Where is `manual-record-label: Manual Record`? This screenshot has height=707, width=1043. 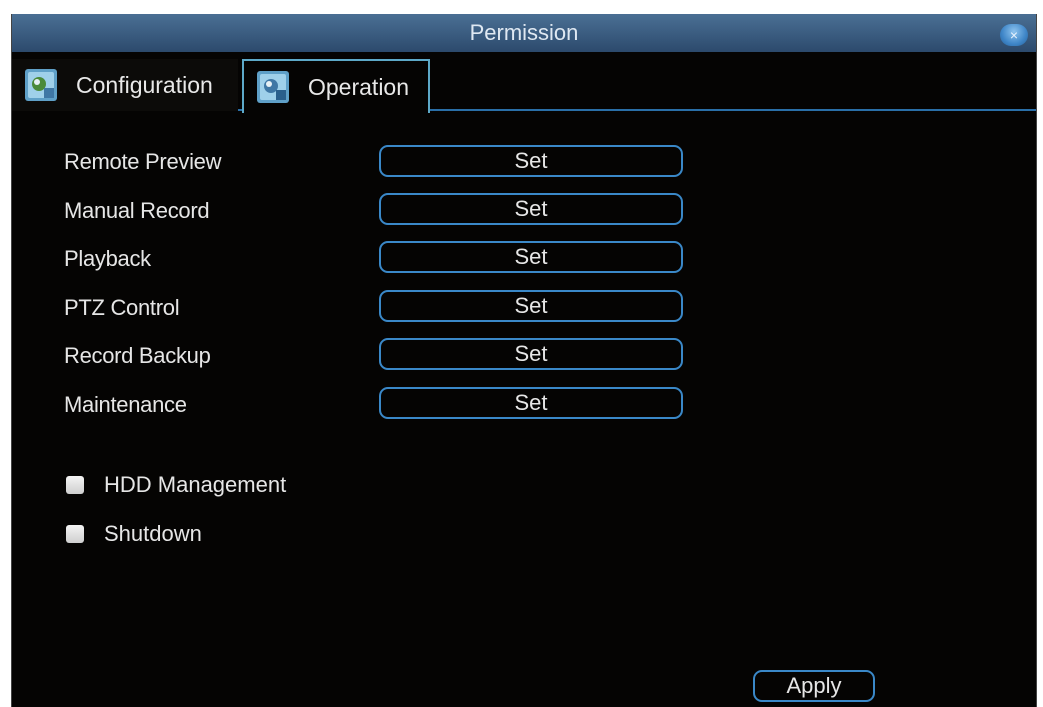
manual-record-label: Manual Record is located at coordinates (137, 210).